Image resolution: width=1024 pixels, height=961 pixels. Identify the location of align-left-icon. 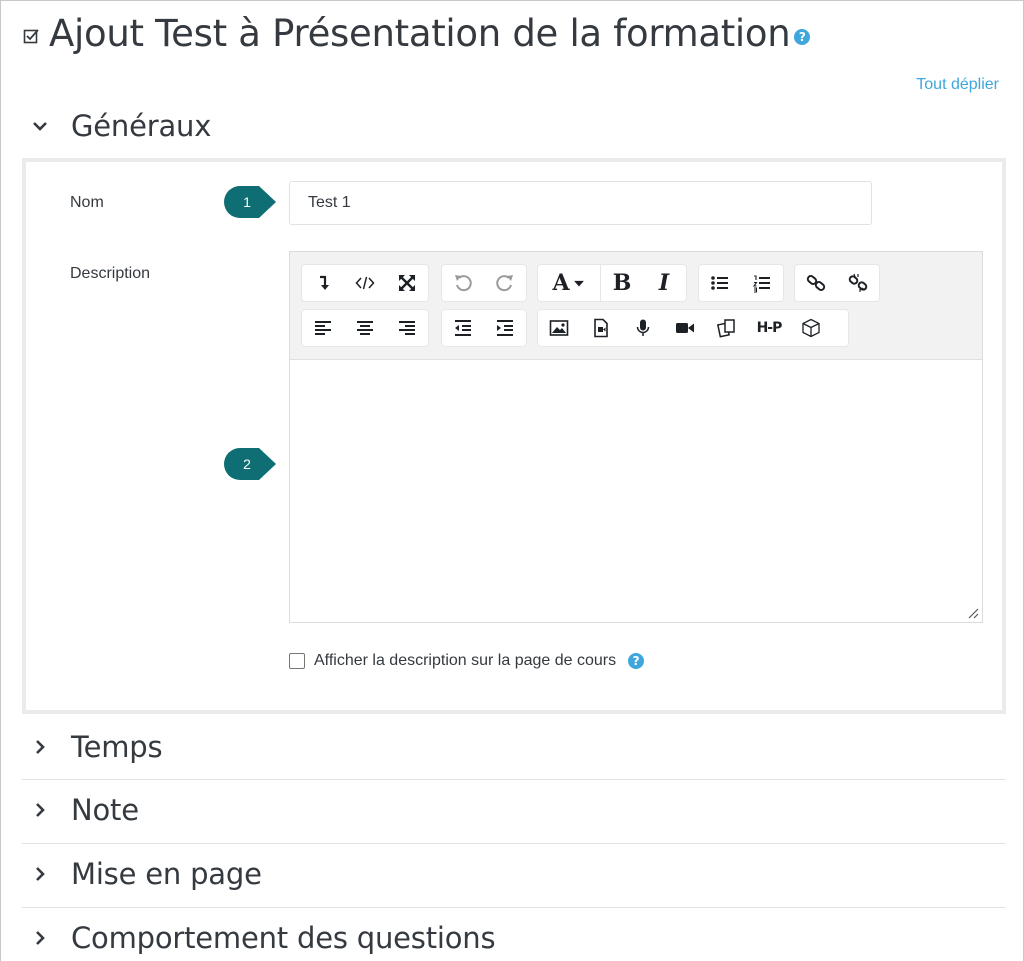
(323, 328).